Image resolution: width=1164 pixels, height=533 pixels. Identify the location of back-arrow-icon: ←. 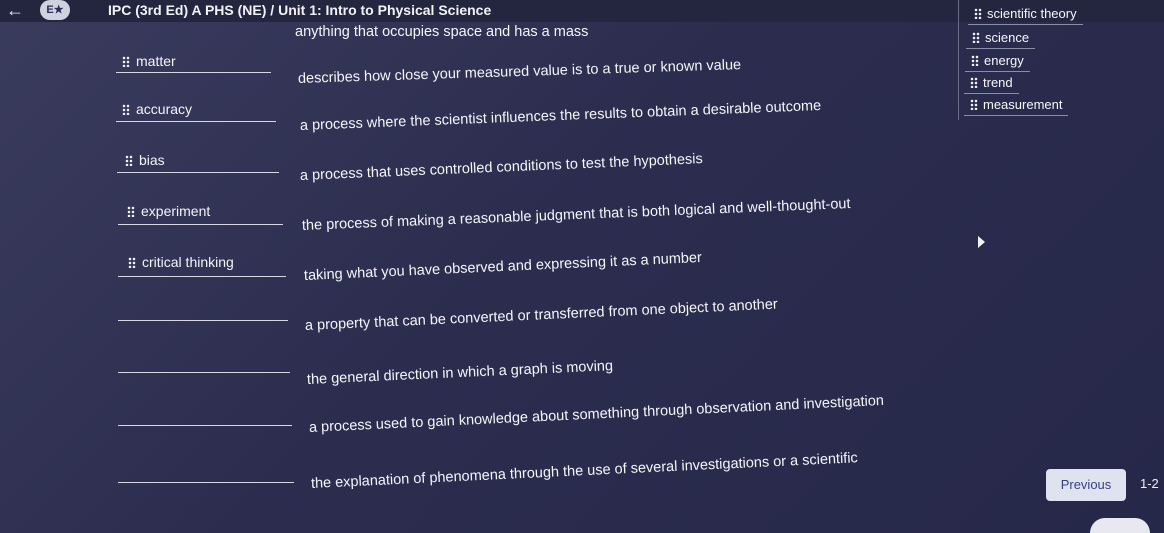
(15, 10).